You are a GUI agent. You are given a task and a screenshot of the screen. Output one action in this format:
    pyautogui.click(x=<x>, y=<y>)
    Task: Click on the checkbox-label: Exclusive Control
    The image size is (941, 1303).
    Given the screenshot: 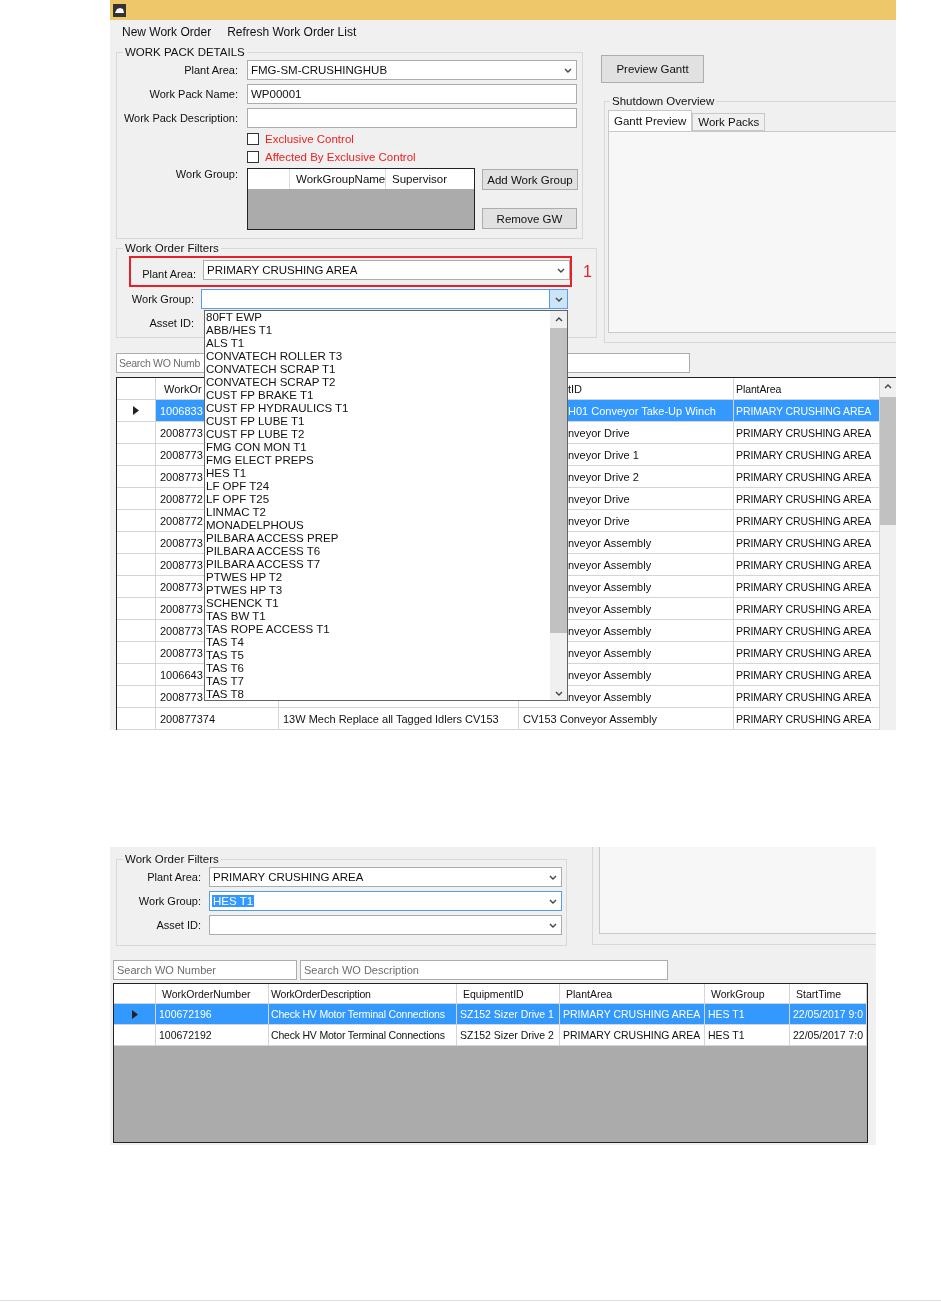 What is the action you would take?
    pyautogui.click(x=309, y=139)
    